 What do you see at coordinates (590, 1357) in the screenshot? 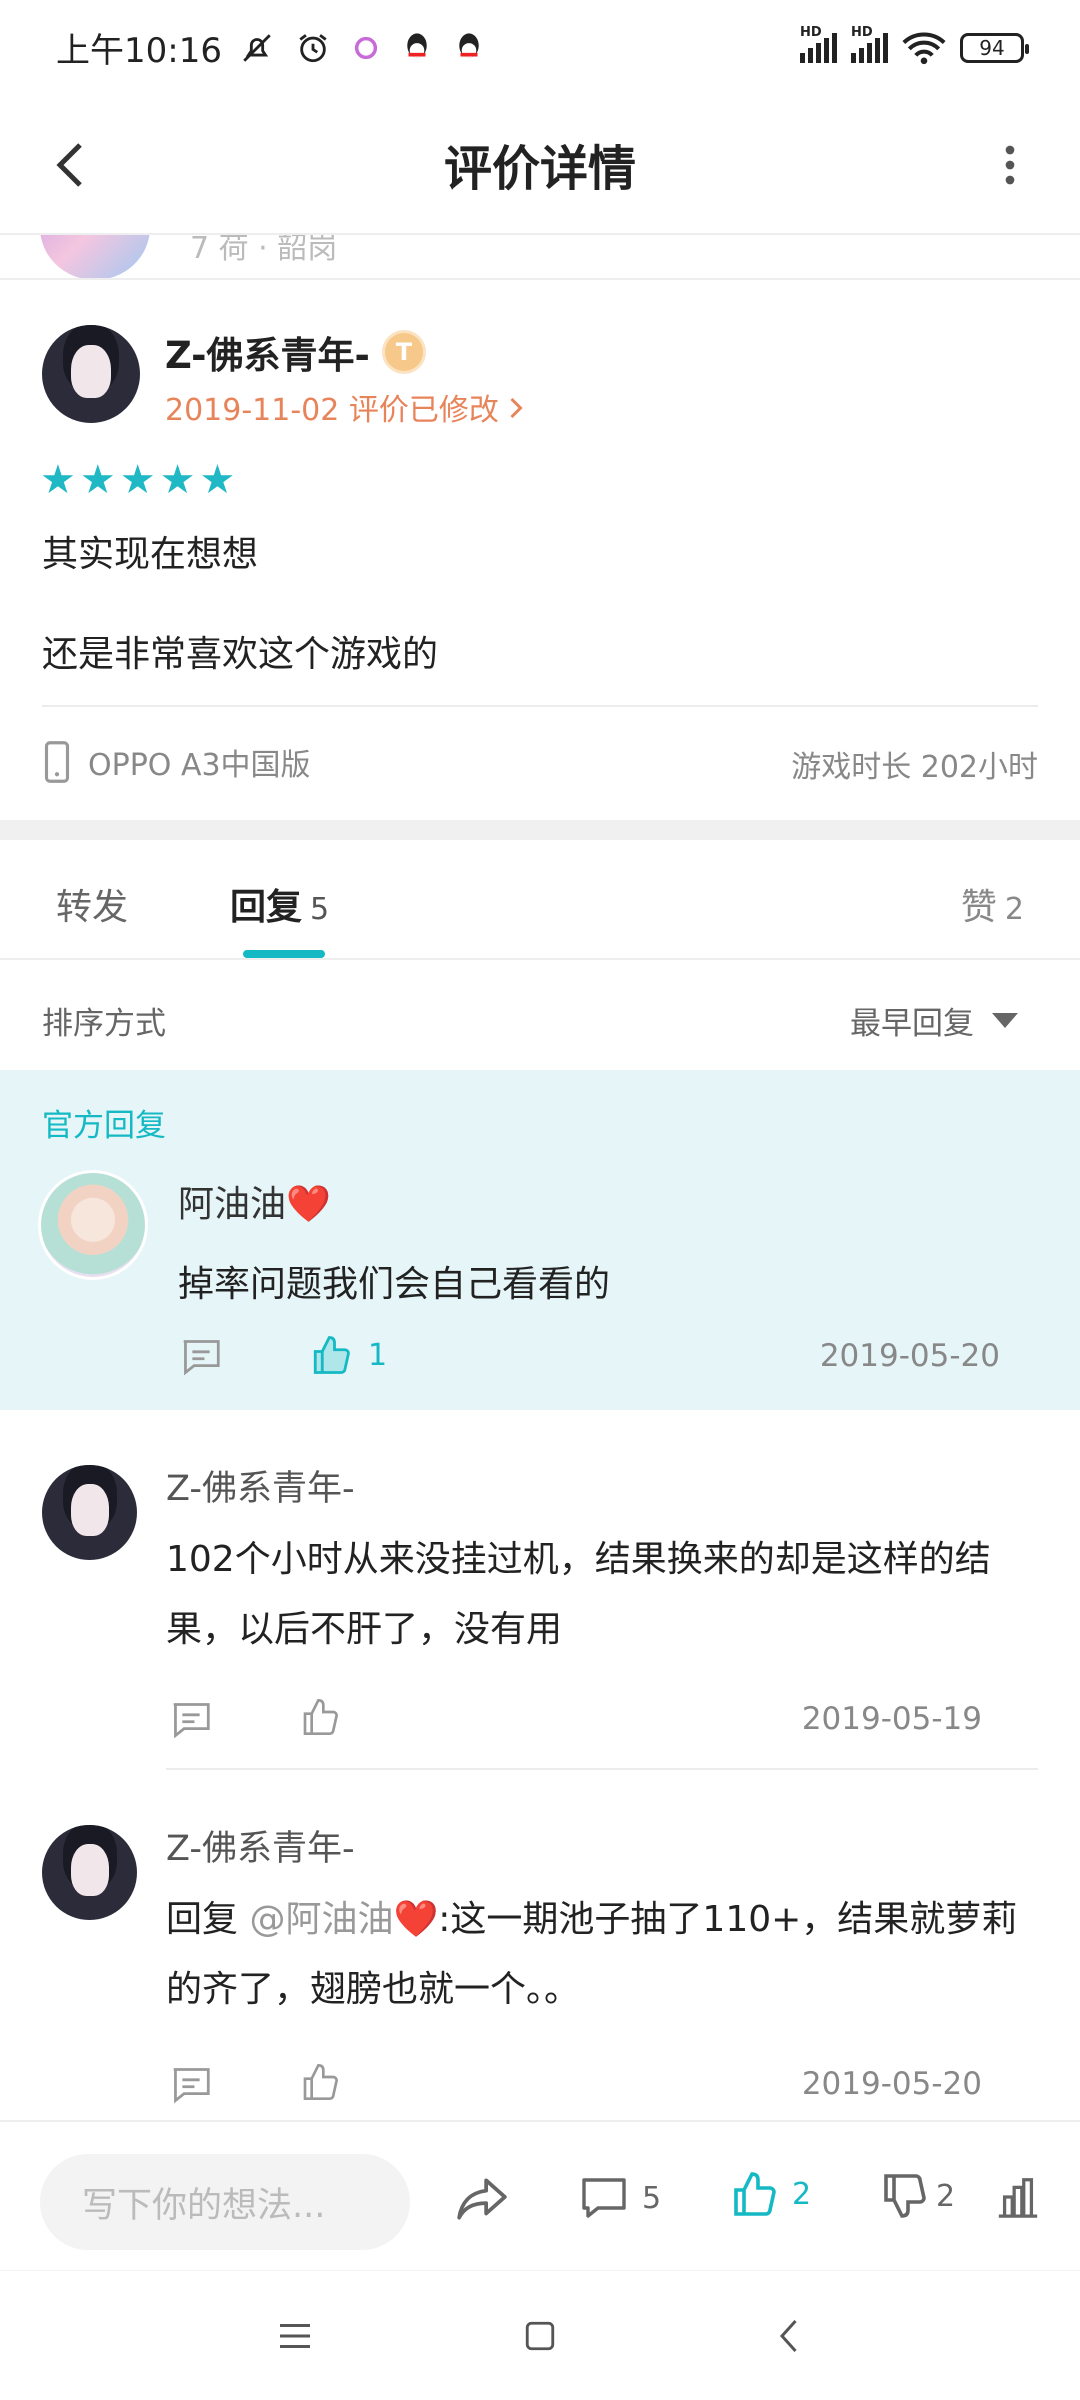
I see `reply-actions: 1 2019-05-20` at bounding box center [590, 1357].